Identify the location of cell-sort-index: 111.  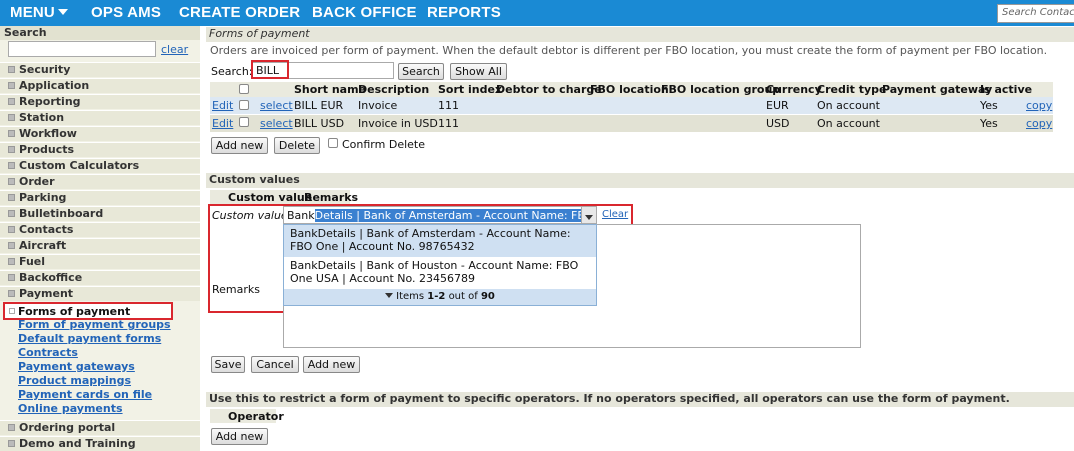
(448, 123).